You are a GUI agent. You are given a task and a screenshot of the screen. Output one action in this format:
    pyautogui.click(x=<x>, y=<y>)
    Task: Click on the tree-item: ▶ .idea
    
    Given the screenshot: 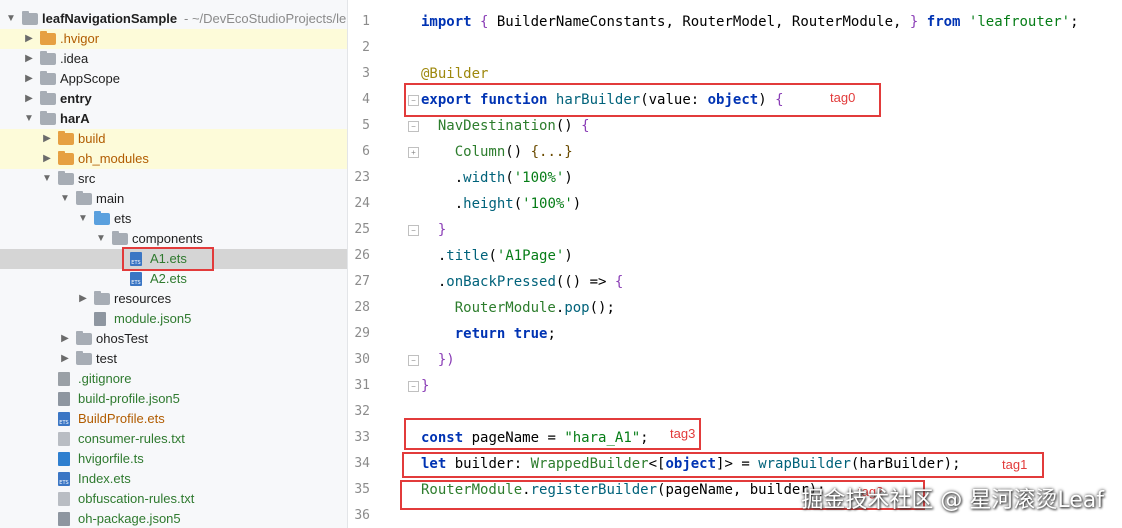 What is the action you would take?
    pyautogui.click(x=173, y=59)
    